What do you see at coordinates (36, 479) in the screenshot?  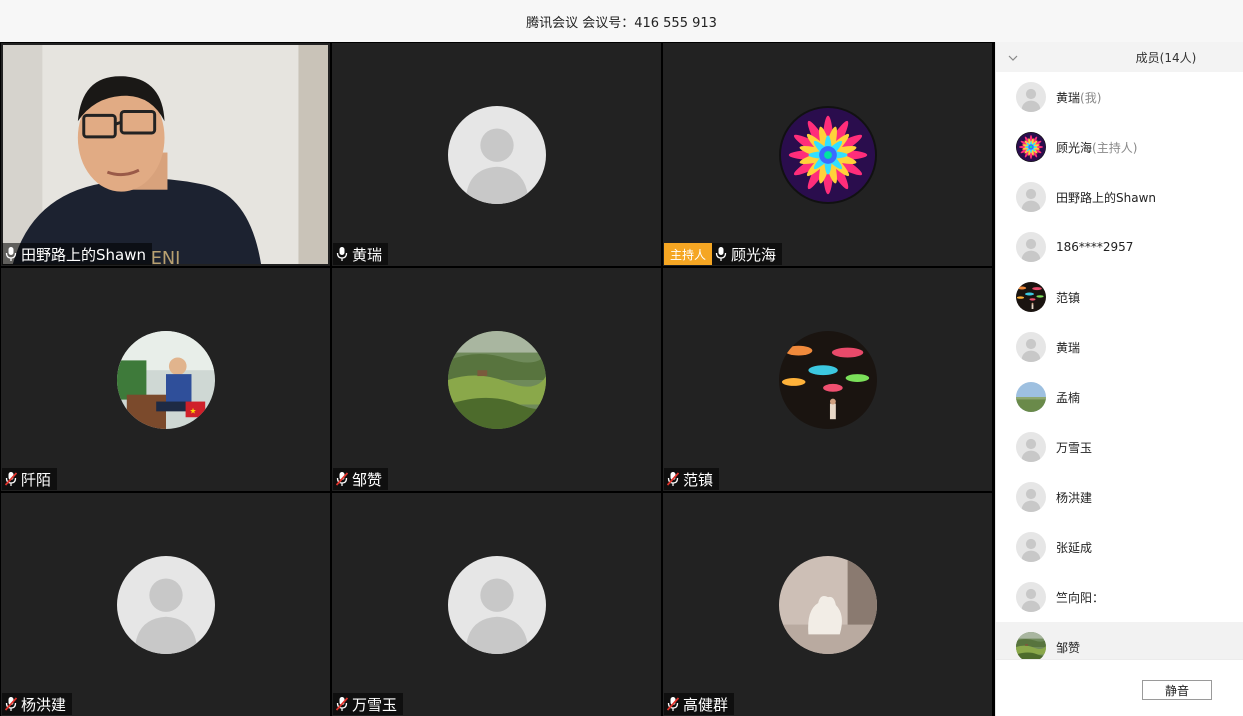 I see `participant-name: 阡陌` at bounding box center [36, 479].